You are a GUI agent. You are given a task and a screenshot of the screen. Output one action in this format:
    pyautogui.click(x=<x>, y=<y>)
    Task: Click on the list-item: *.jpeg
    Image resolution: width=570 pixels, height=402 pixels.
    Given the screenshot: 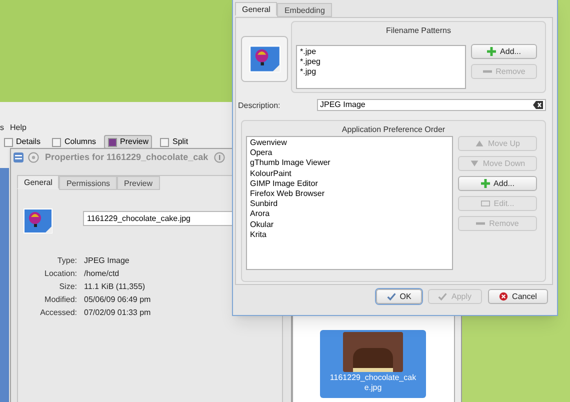 What is the action you would take?
    pyautogui.click(x=381, y=62)
    